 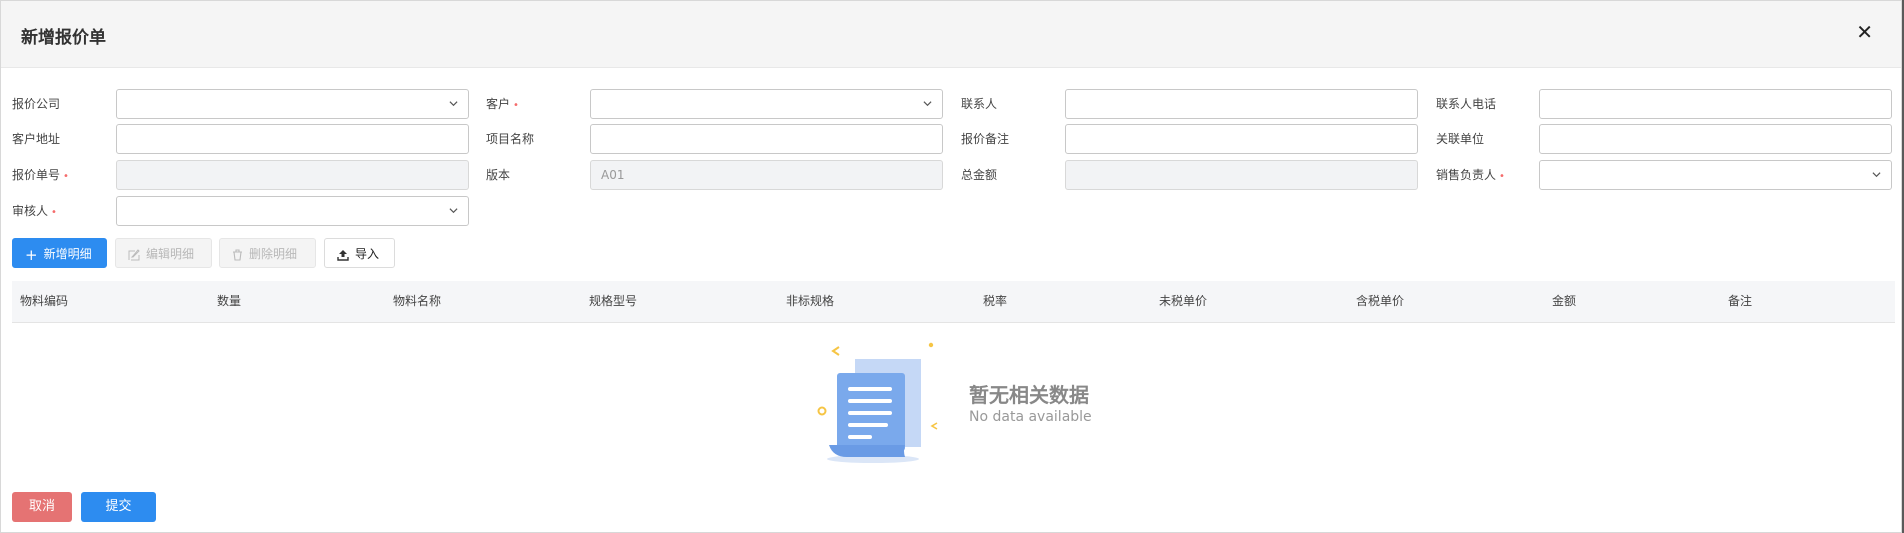 I want to click on version-field: A01, so click(x=766, y=175).